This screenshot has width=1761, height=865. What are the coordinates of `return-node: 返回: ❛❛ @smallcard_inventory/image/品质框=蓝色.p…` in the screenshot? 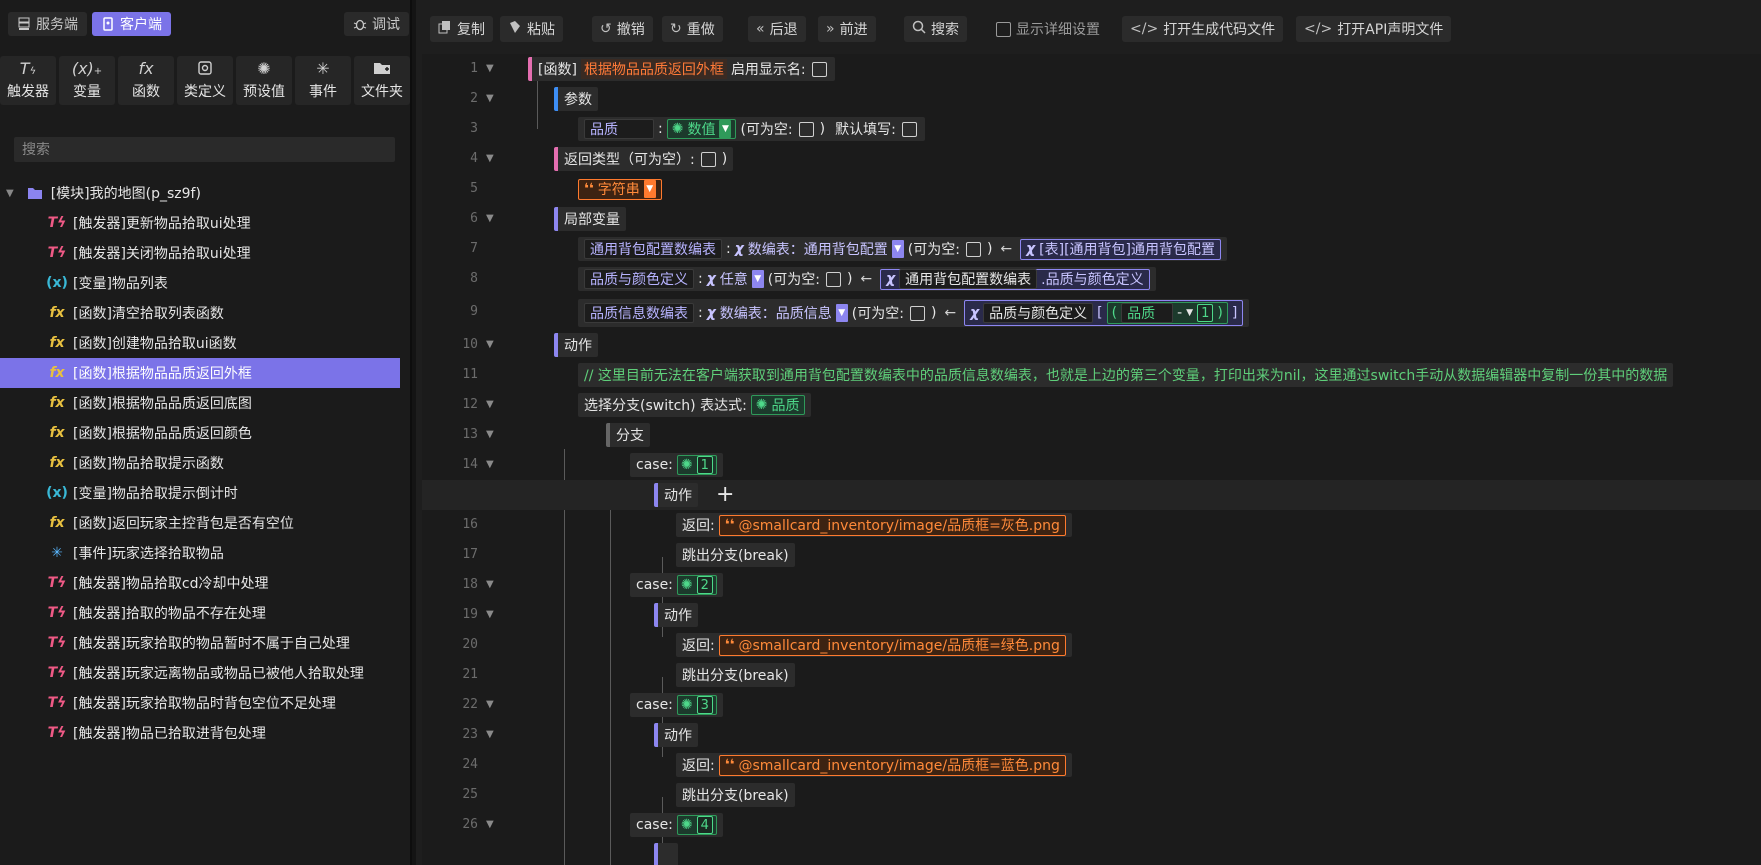 It's located at (874, 765).